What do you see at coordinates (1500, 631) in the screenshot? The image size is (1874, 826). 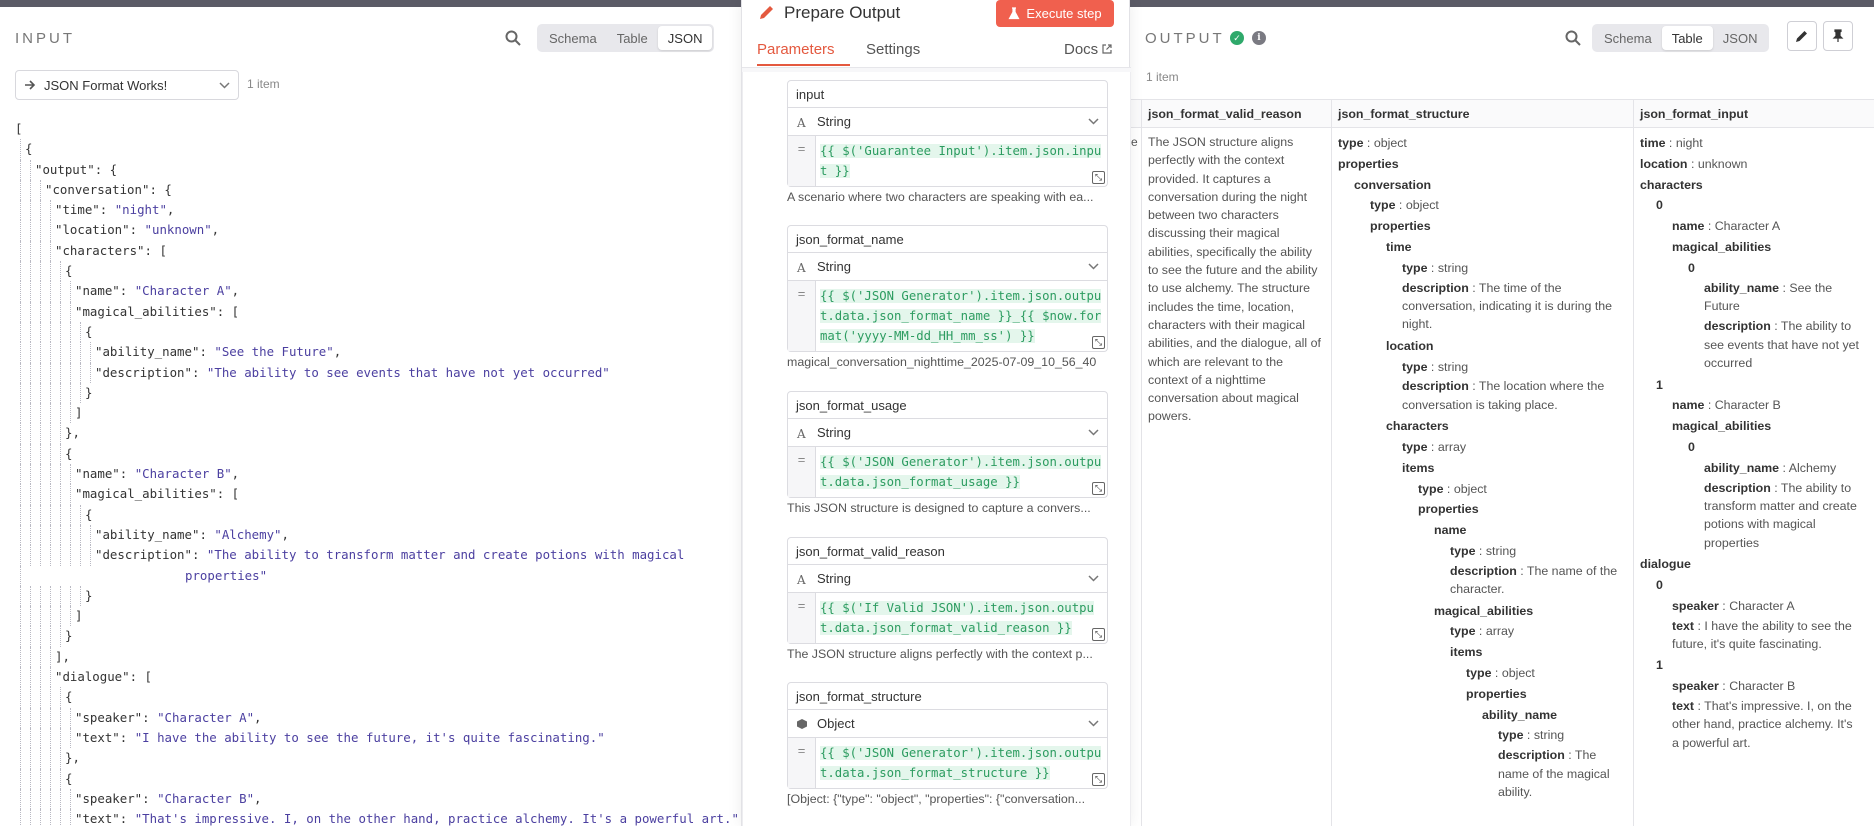 I see `tree-value: array` at bounding box center [1500, 631].